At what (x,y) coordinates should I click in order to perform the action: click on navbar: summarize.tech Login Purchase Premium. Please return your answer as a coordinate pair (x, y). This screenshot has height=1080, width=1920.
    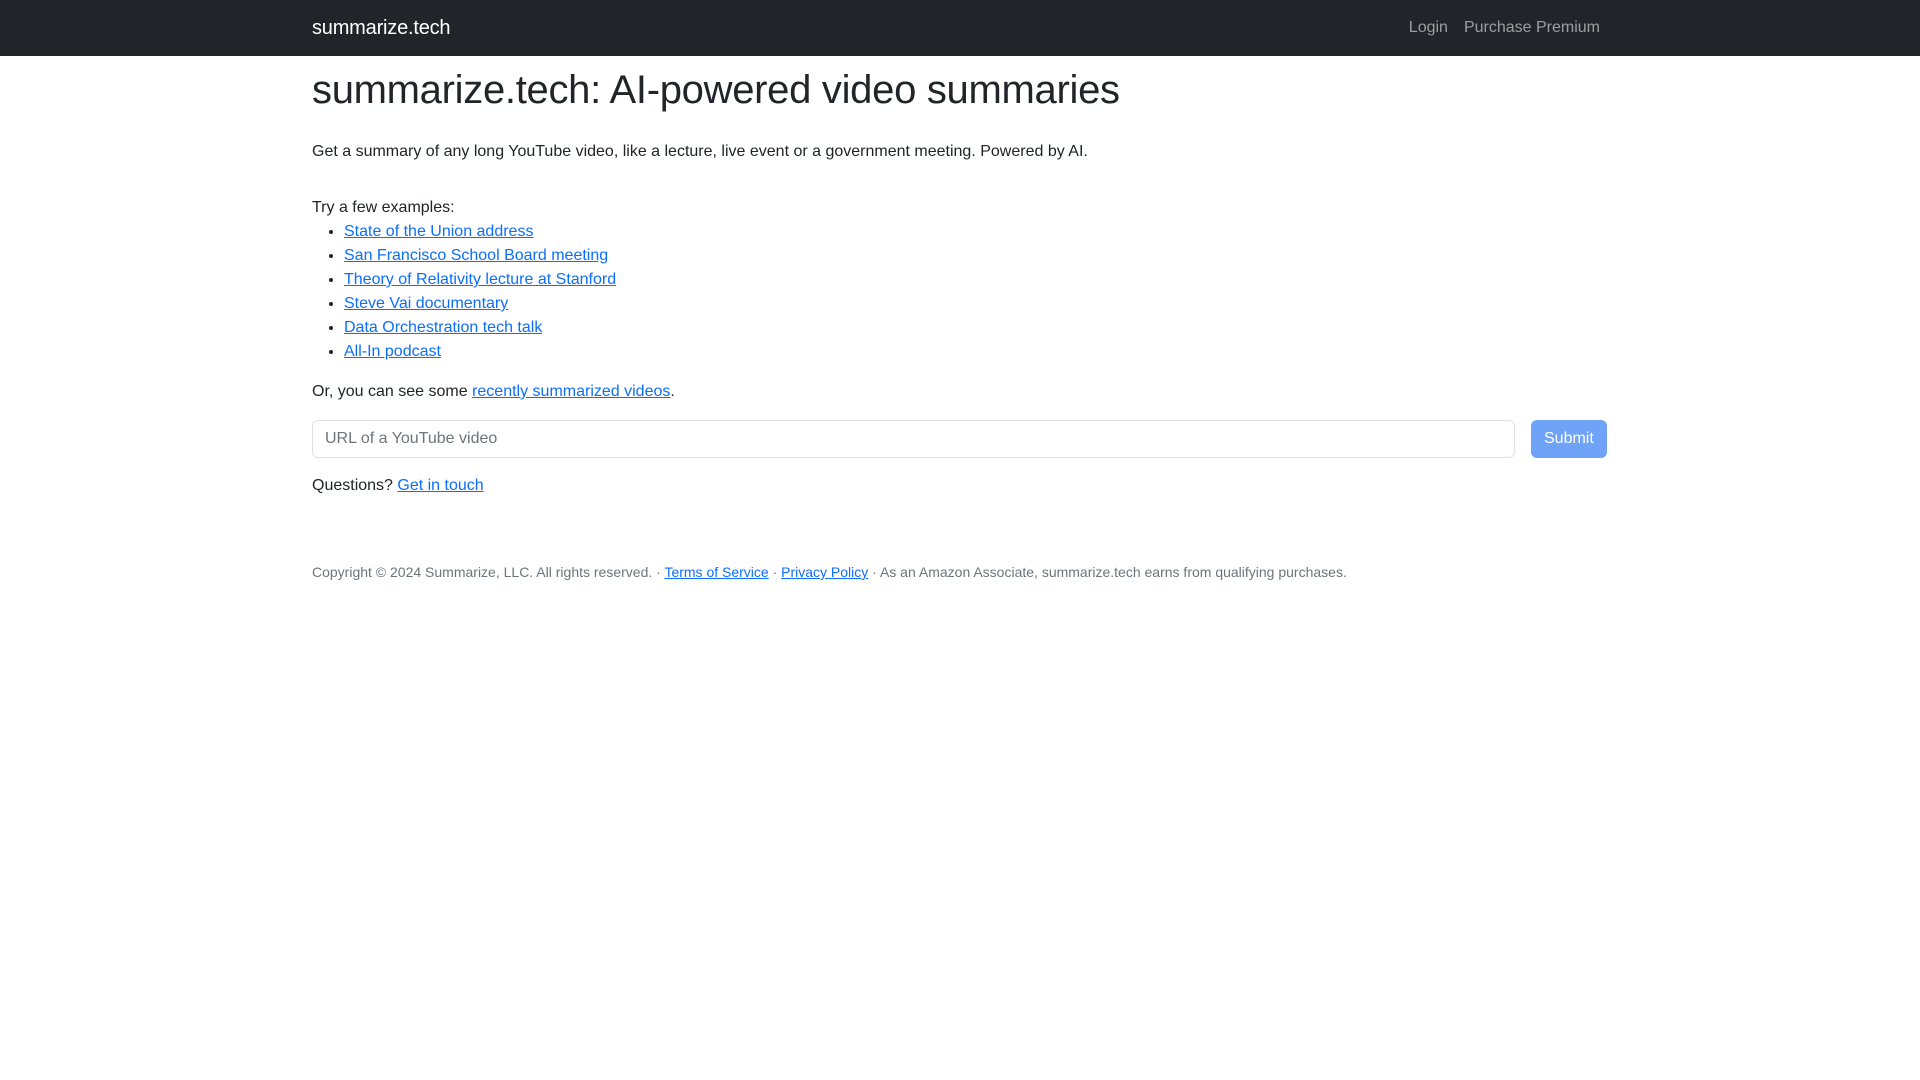
    Looking at the image, I should click on (960, 28).